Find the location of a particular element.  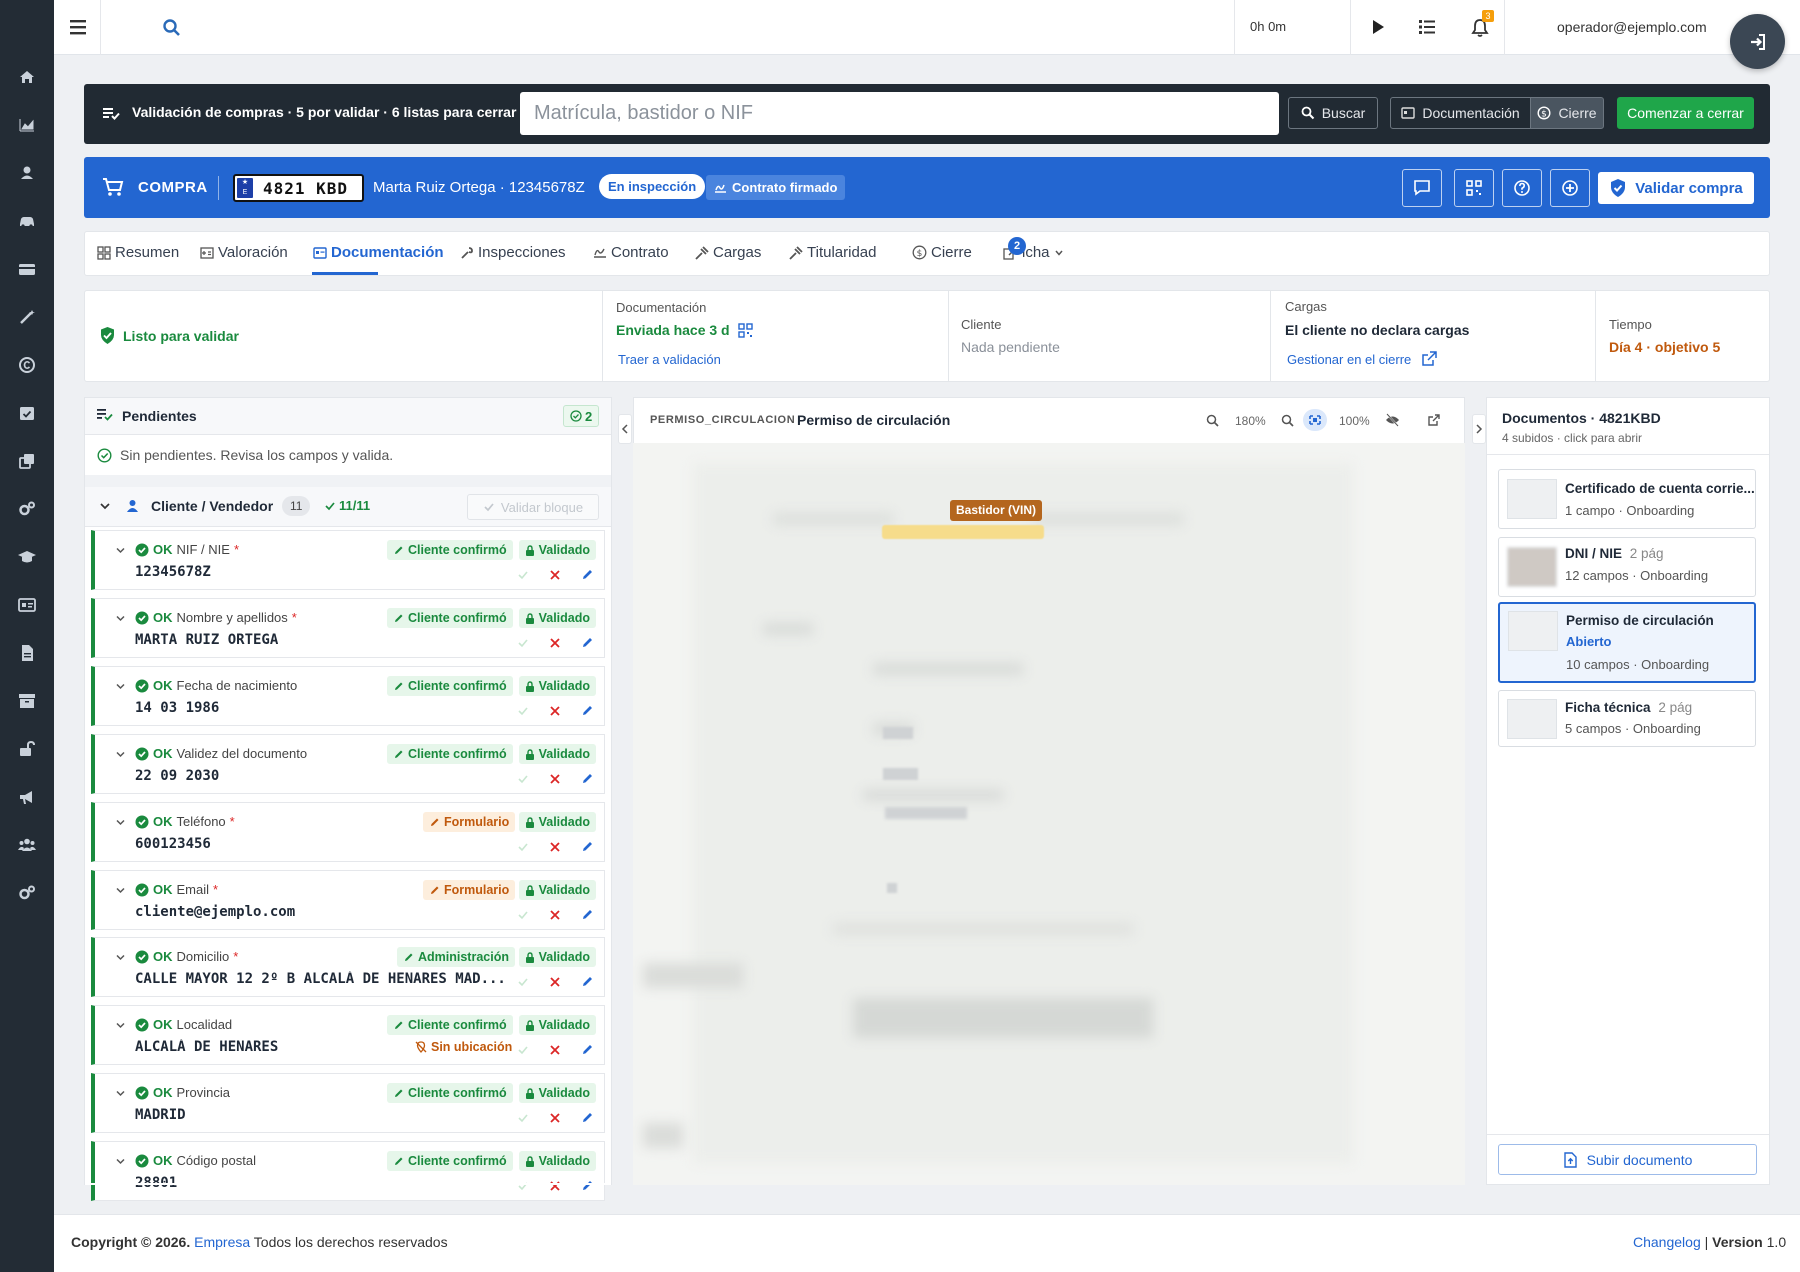

bring-to-validation-link: Traer a validación is located at coordinates (669, 359).